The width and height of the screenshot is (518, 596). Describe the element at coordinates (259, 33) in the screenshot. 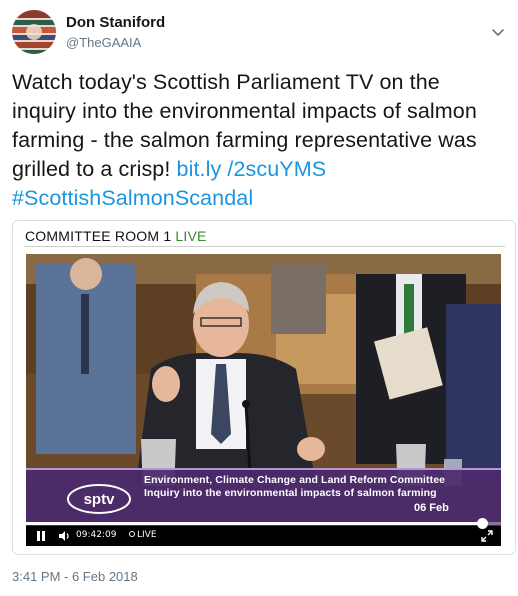

I see `tweet-header: Don Staniford @TheGAAIA` at that location.